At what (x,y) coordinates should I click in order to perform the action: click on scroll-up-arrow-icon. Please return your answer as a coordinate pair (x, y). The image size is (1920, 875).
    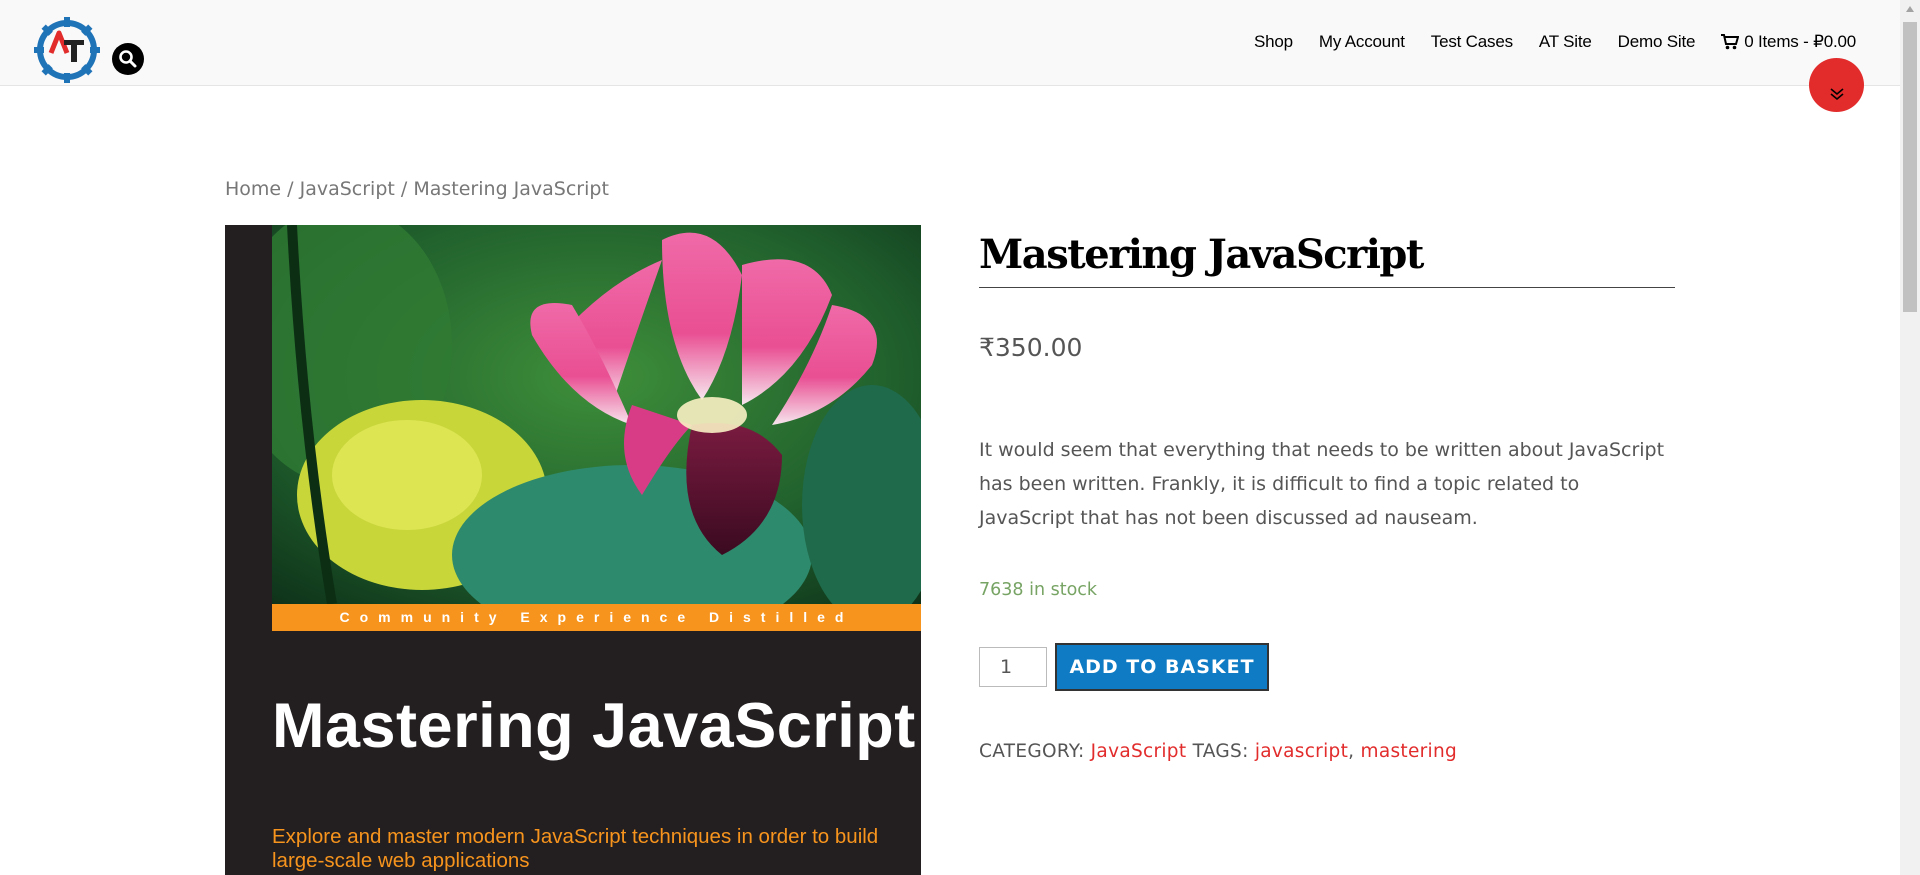
    Looking at the image, I should click on (1910, 9).